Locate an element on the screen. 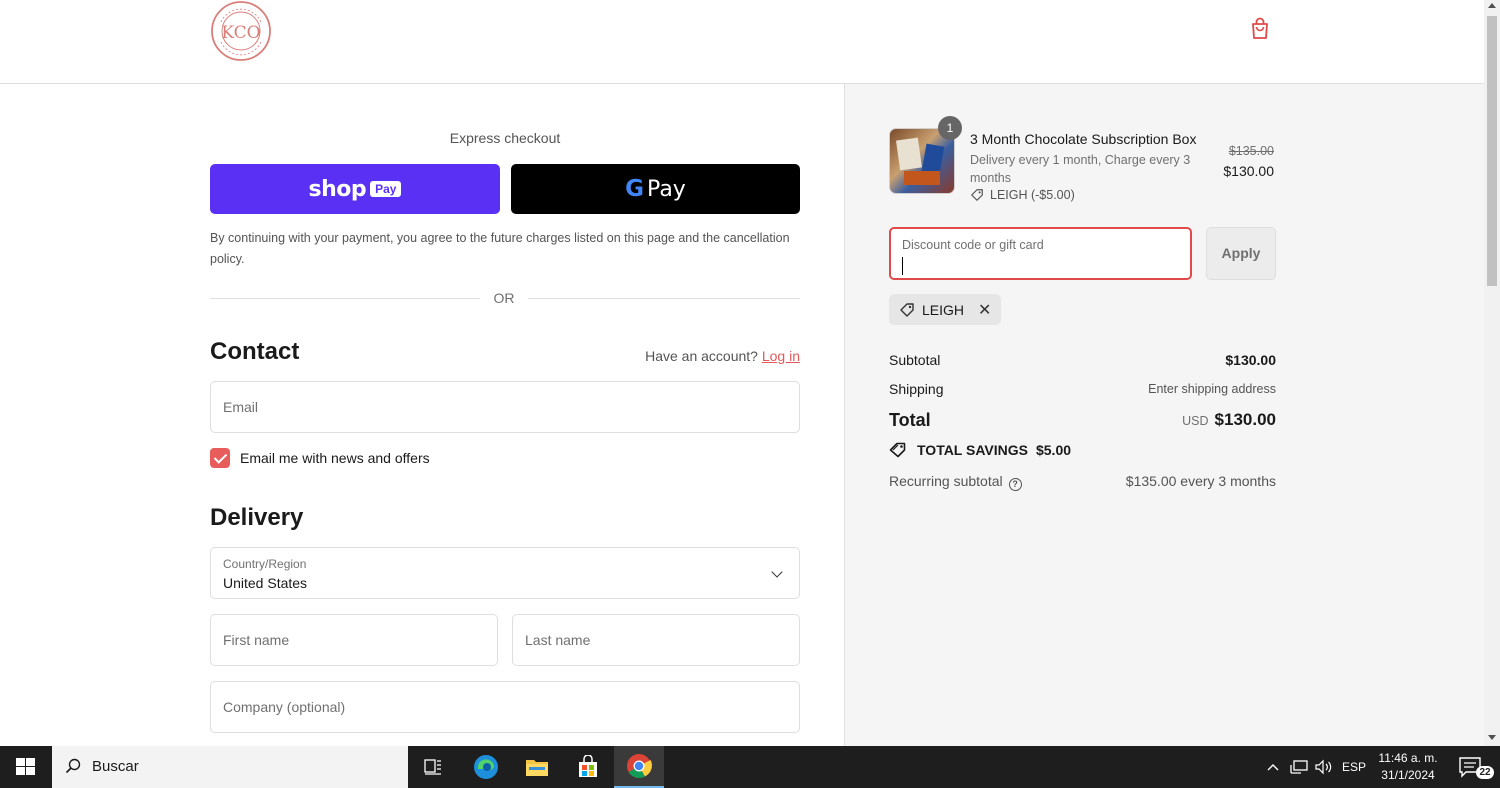  logo-initials: KCO is located at coordinates (240, 33).